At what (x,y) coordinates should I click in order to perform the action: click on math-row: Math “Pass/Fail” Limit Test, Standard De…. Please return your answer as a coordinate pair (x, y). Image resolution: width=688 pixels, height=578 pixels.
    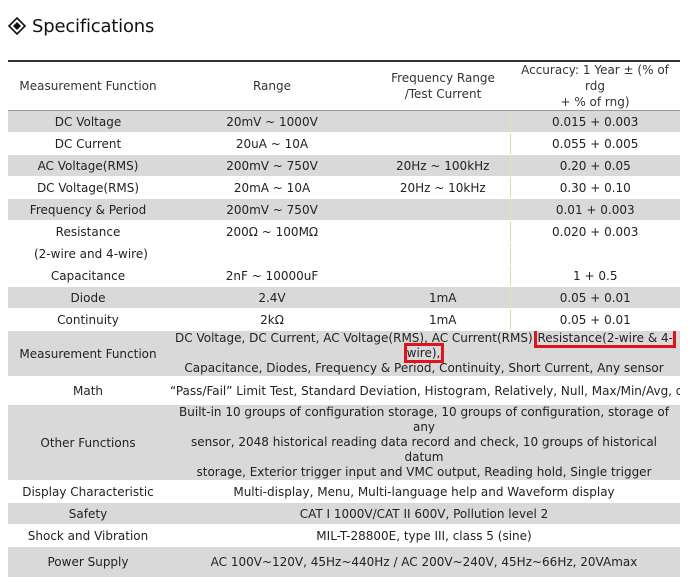
    Looking at the image, I should click on (344, 390).